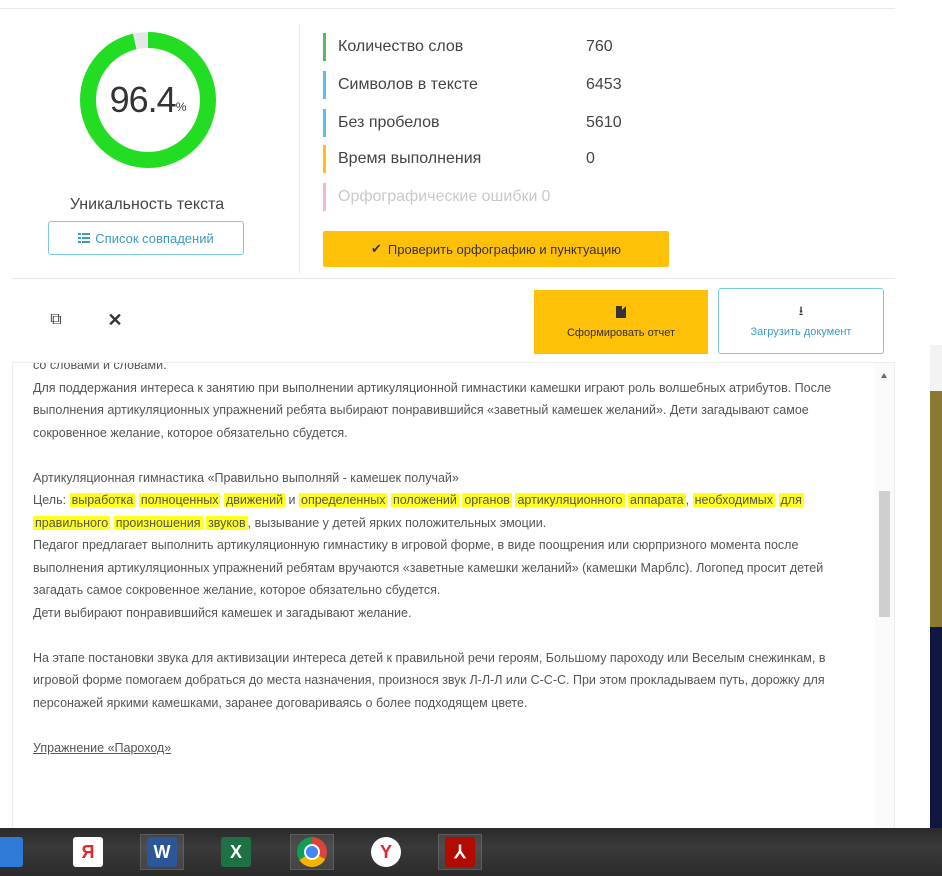 Image resolution: width=942 pixels, height=876 pixels. What do you see at coordinates (50, 500) in the screenshot?
I see `goal-prefix: Цель:` at bounding box center [50, 500].